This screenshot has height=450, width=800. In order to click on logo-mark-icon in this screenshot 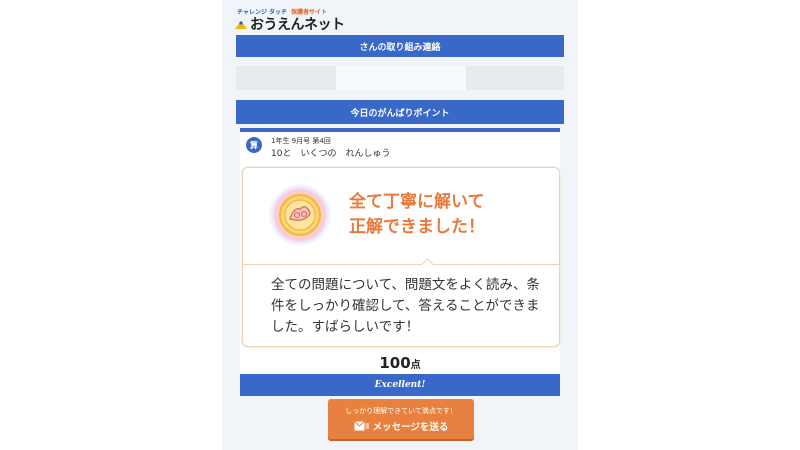, I will do `click(241, 24)`.